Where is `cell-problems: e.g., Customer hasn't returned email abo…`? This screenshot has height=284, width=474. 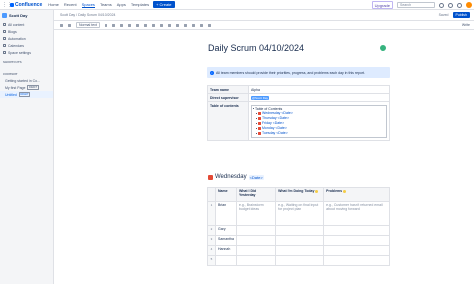
cell-problems: e.g., Customer hasn't returned email abo… is located at coordinates (356, 213).